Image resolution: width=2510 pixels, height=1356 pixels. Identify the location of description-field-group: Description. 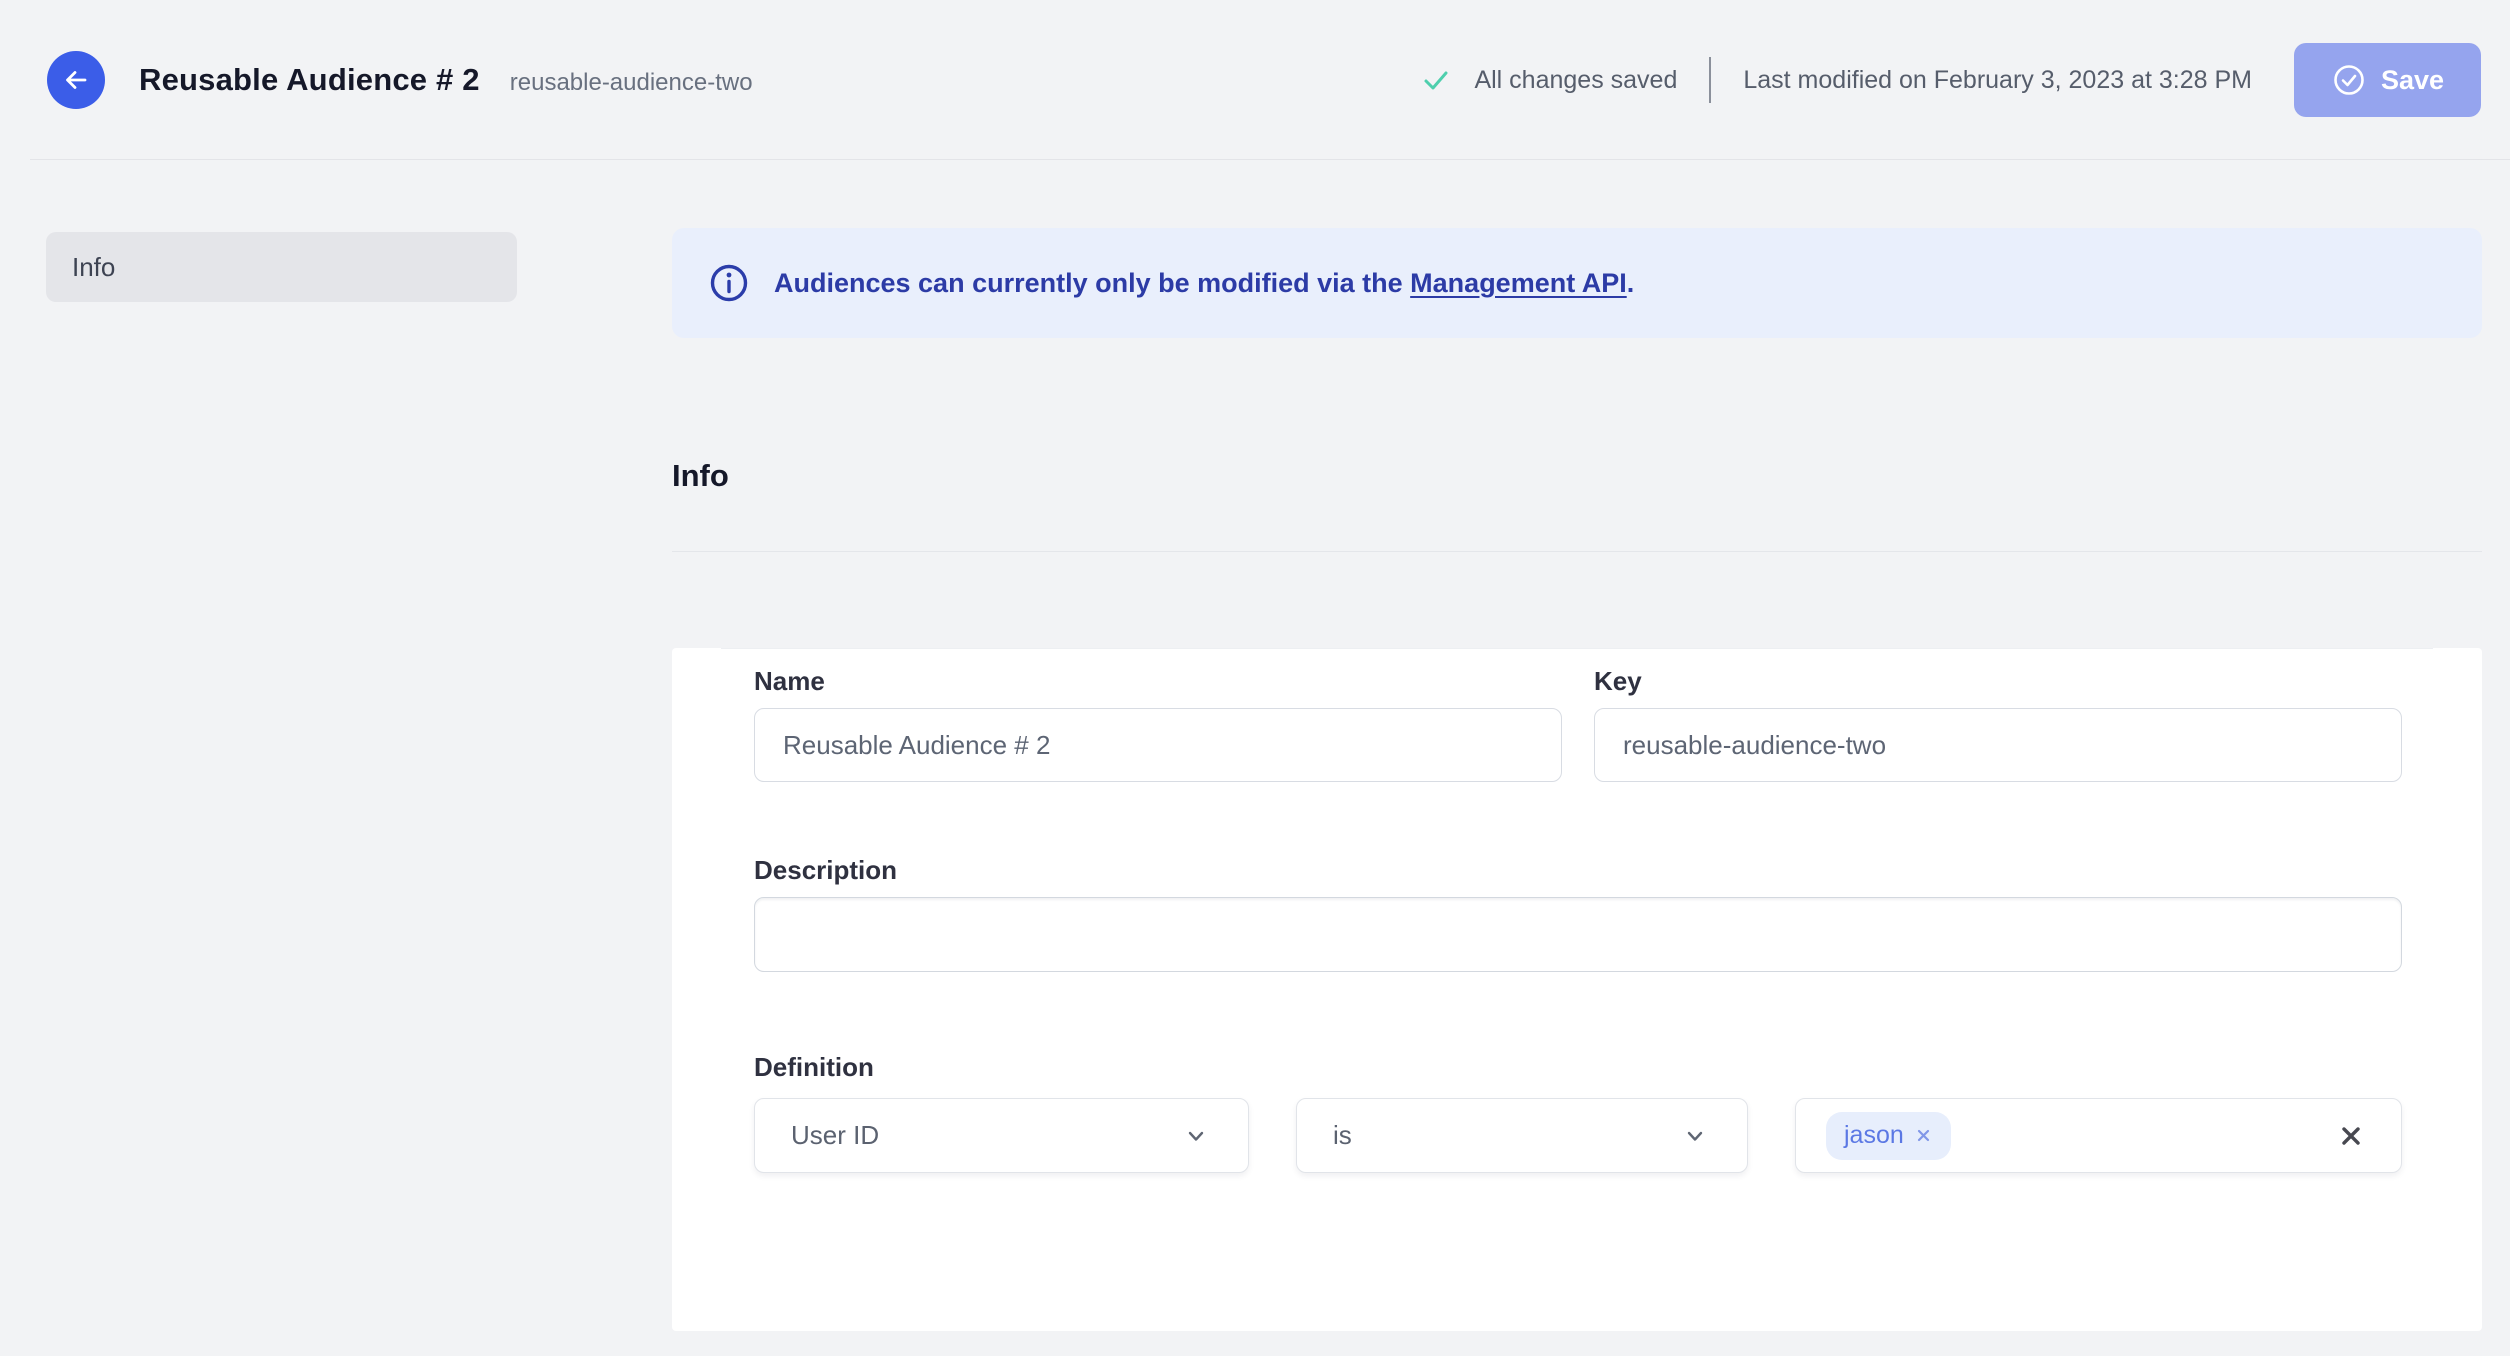
(1578, 916).